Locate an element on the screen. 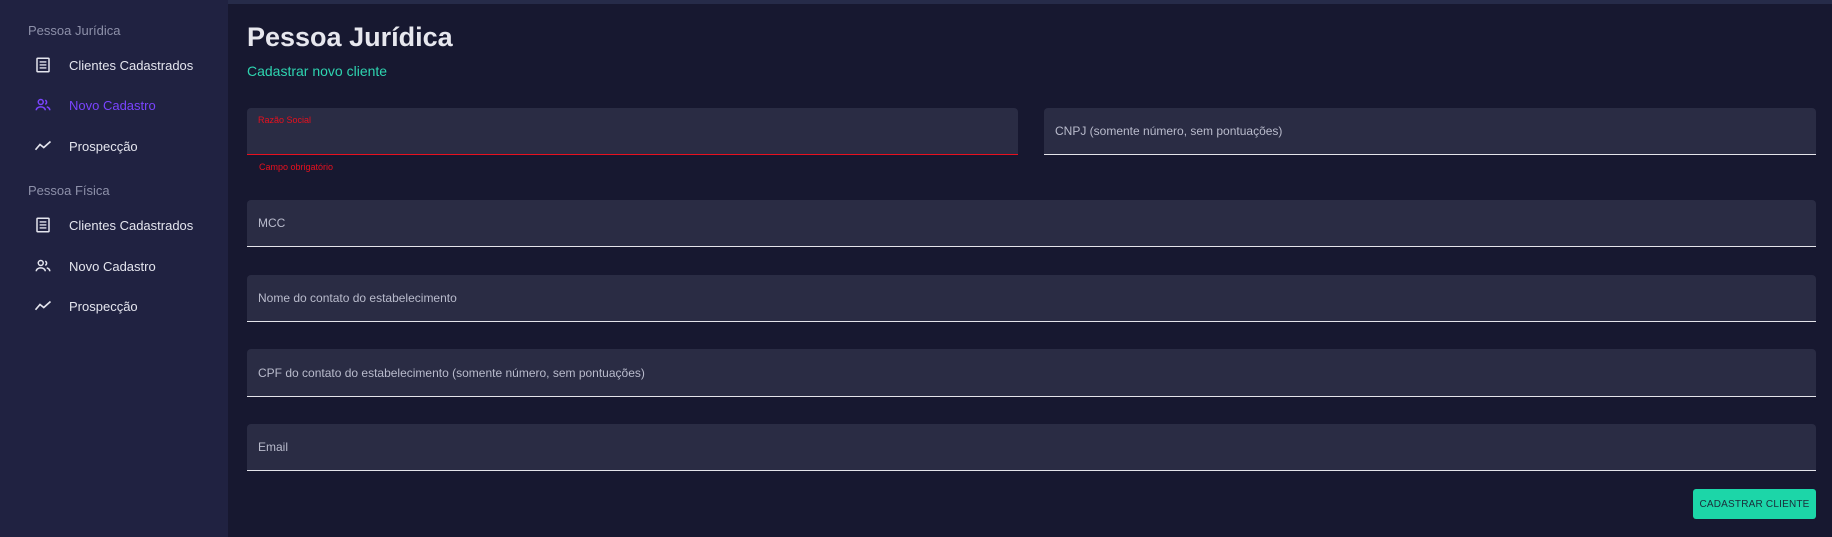 The height and width of the screenshot is (537, 1832). email-label: Email is located at coordinates (273, 447).